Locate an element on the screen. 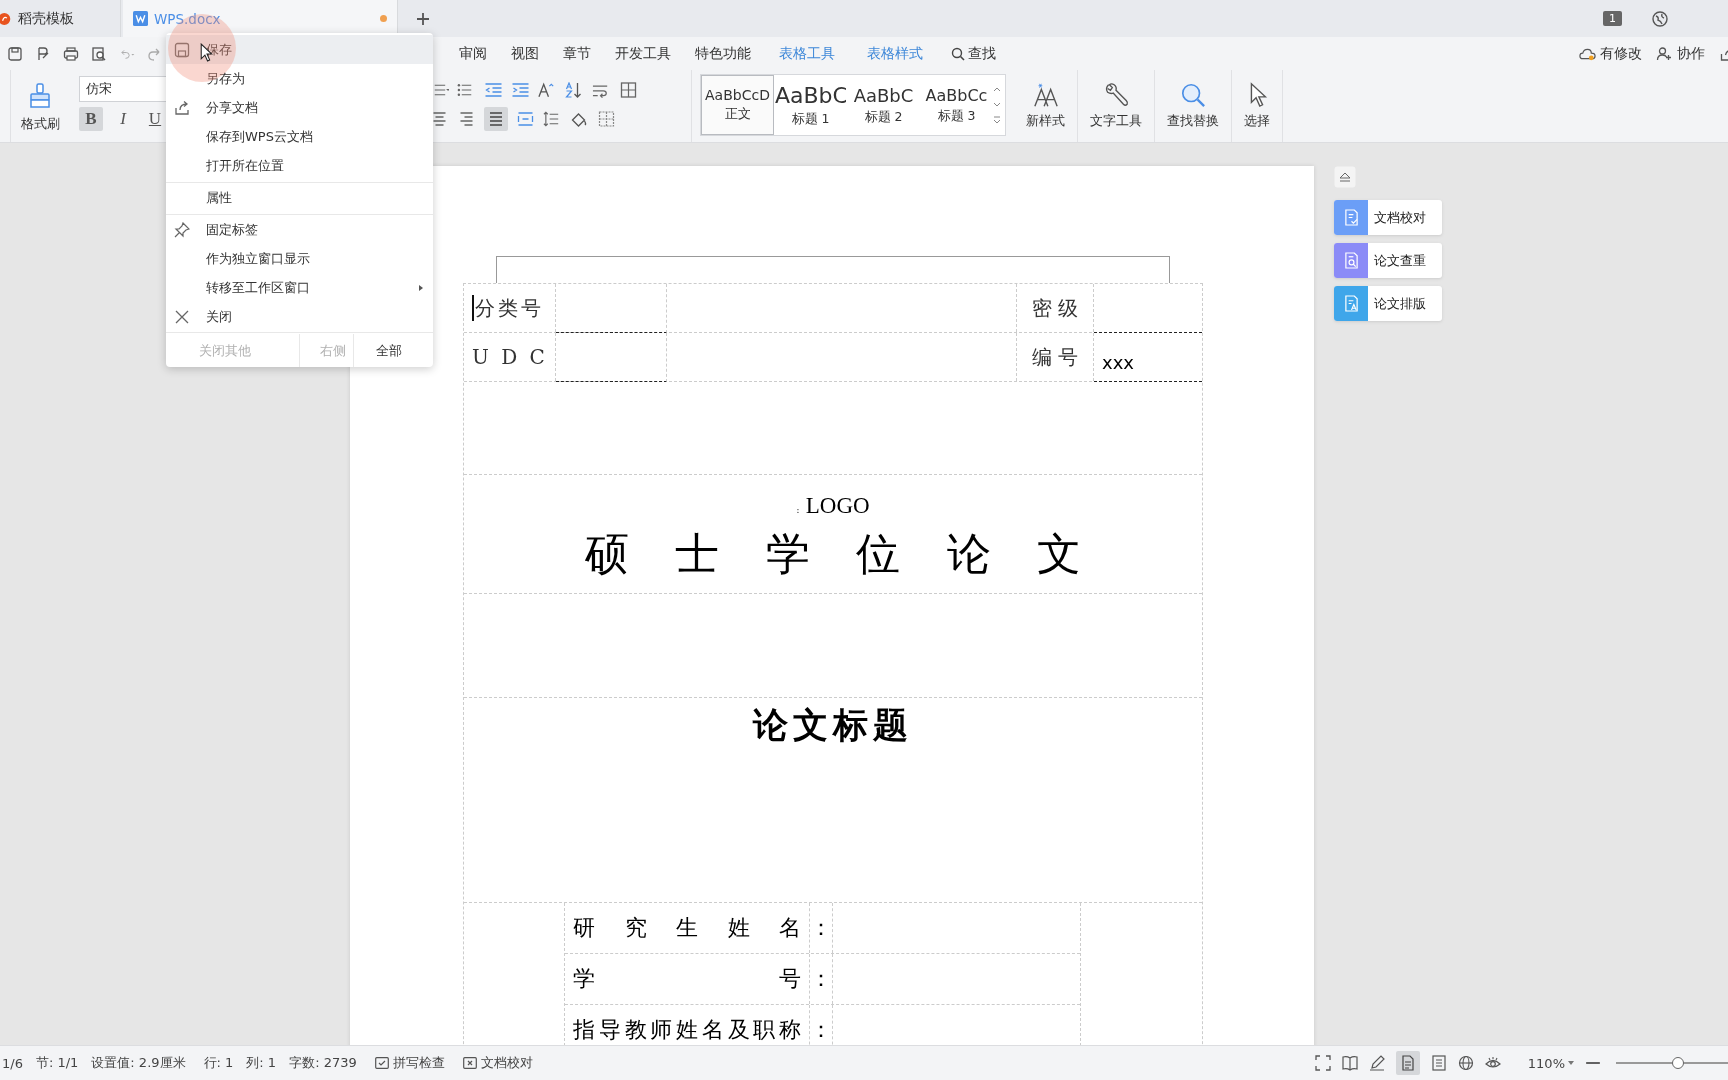 The image size is (1728, 1080). status-button: 拼写检查 is located at coordinates (409, 1063).